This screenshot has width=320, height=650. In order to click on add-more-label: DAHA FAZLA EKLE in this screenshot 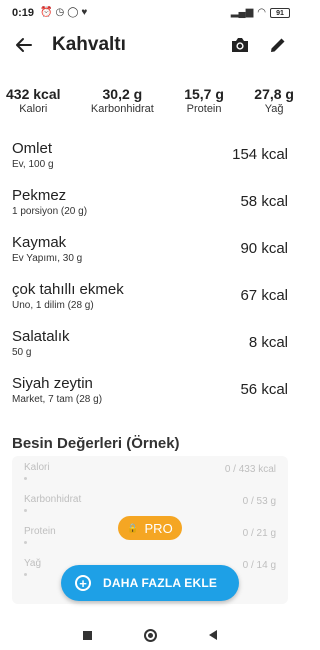, I will do `click(160, 583)`.